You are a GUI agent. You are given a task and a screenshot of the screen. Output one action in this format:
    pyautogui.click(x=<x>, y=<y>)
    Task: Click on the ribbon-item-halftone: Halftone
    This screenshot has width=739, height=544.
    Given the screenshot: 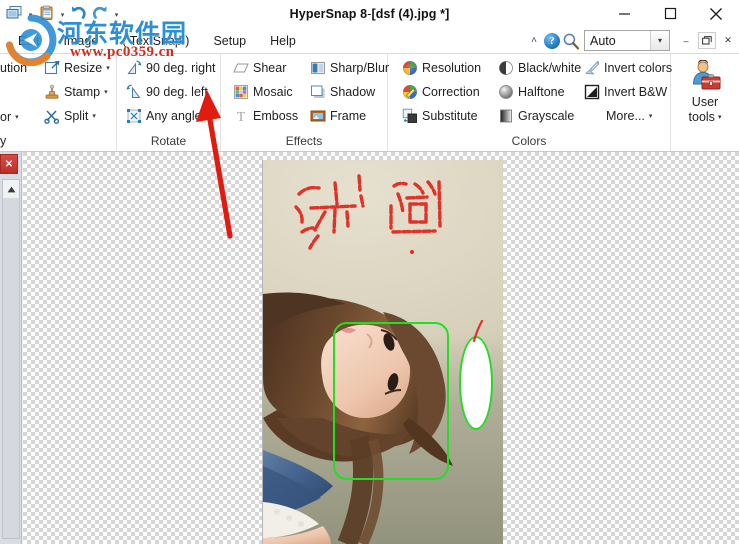 What is the action you would take?
    pyautogui.click(x=531, y=92)
    